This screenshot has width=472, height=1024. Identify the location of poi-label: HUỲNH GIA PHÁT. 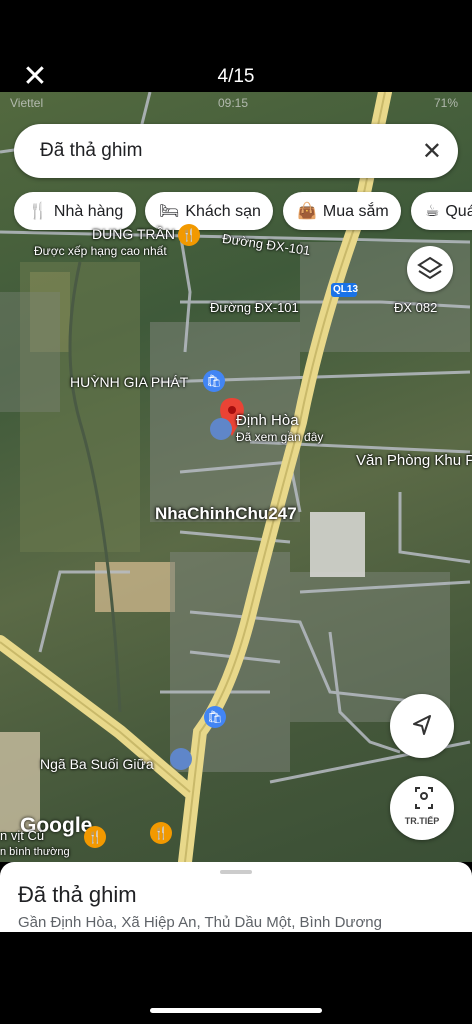
(129, 382).